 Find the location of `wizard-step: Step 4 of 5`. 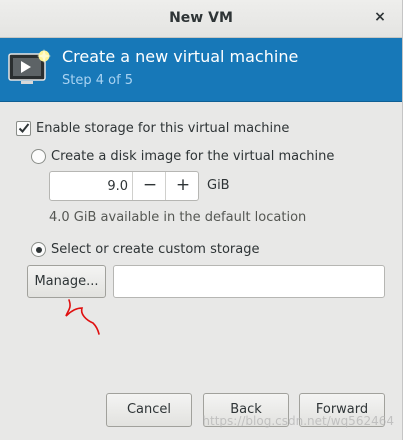

wizard-step: Step 4 of 5 is located at coordinates (98, 80).